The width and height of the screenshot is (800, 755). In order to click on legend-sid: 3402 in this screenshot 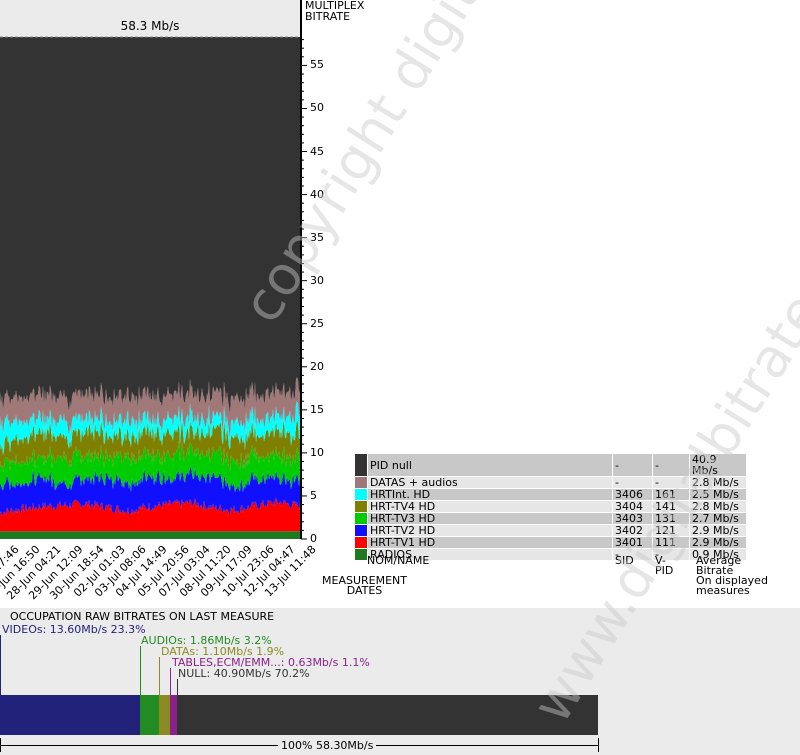, I will do `click(632, 530)`.